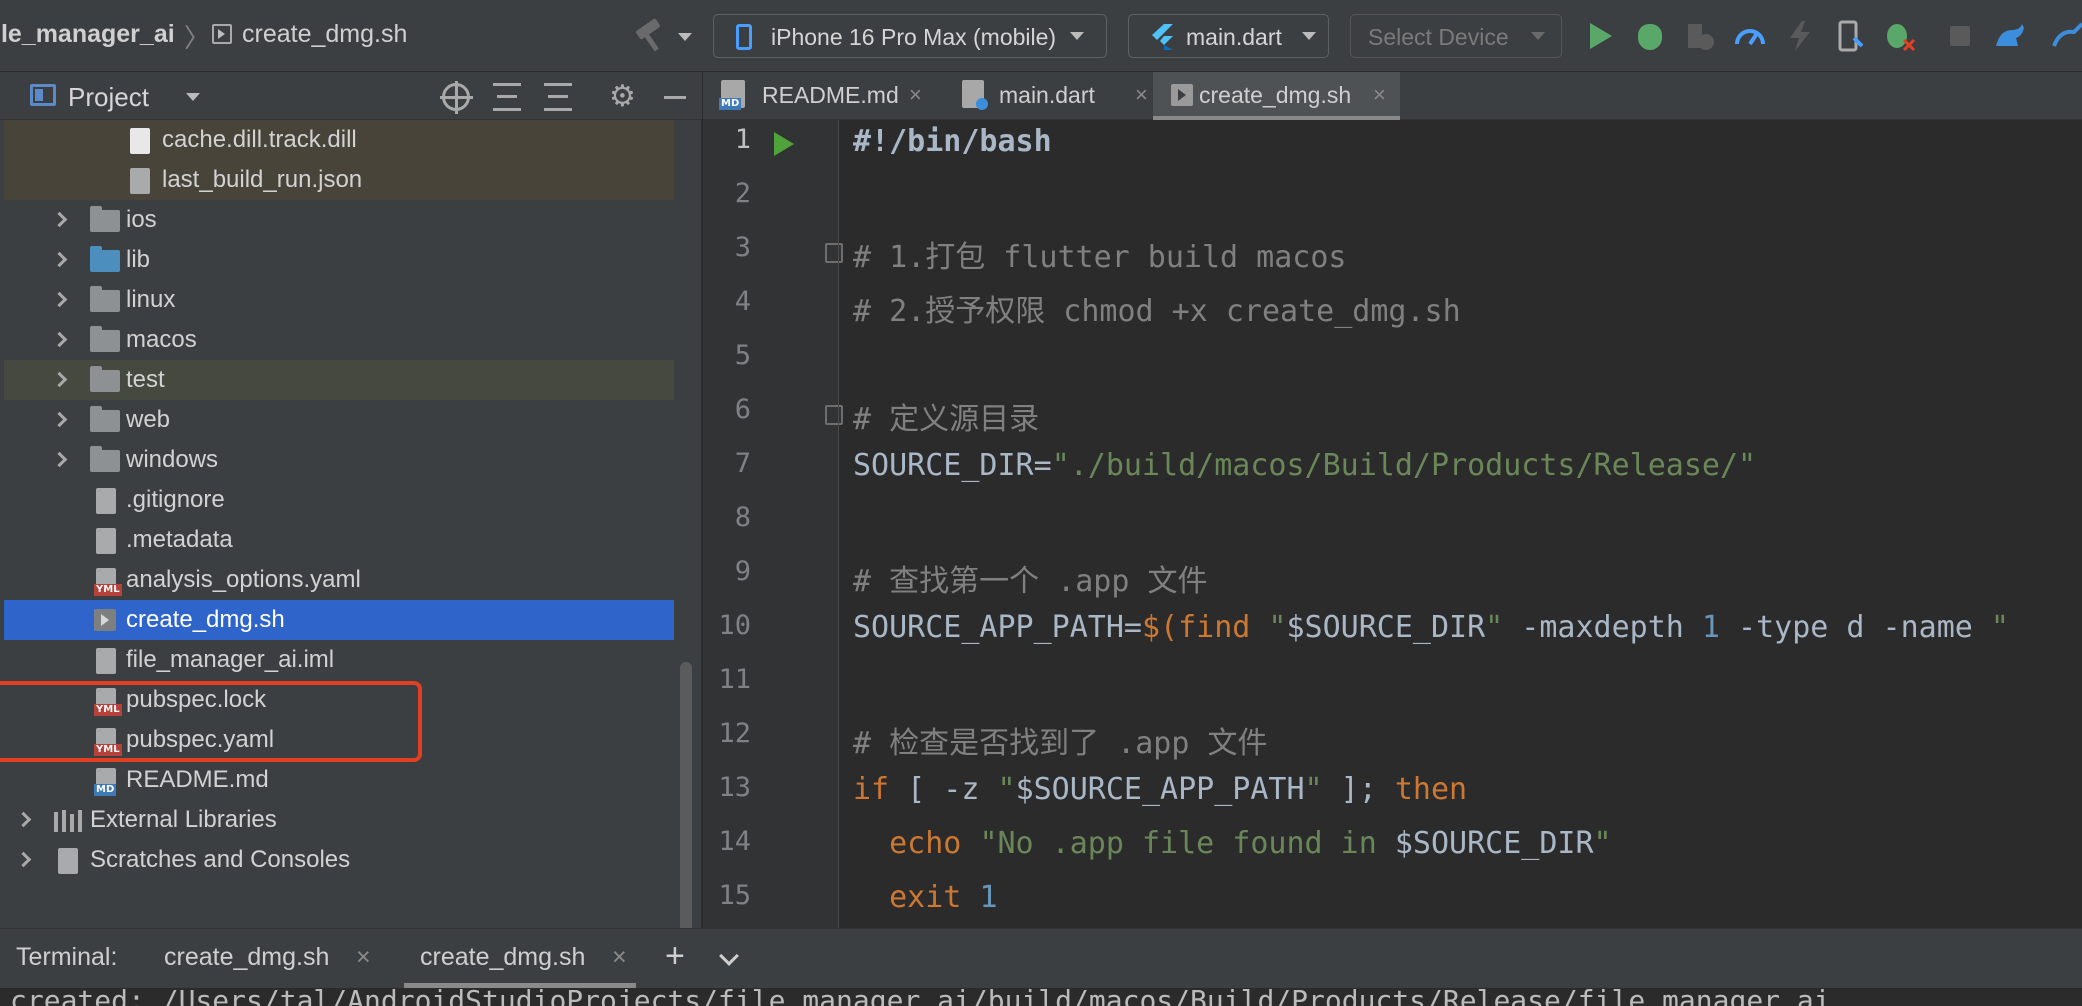 The image size is (2082, 1006). What do you see at coordinates (558, 97) in the screenshot?
I see `collapse-all-icon` at bounding box center [558, 97].